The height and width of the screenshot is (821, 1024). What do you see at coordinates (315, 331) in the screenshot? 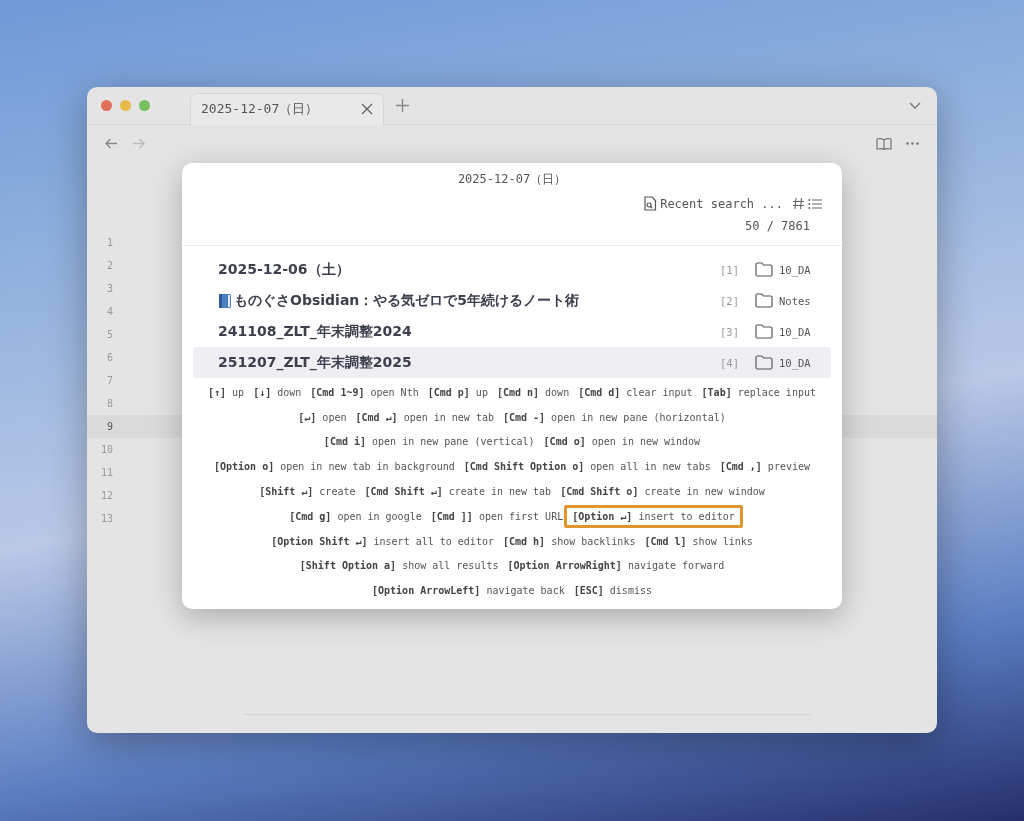
I see `result-title: 241108_ZLT_年末調整2024` at bounding box center [315, 331].